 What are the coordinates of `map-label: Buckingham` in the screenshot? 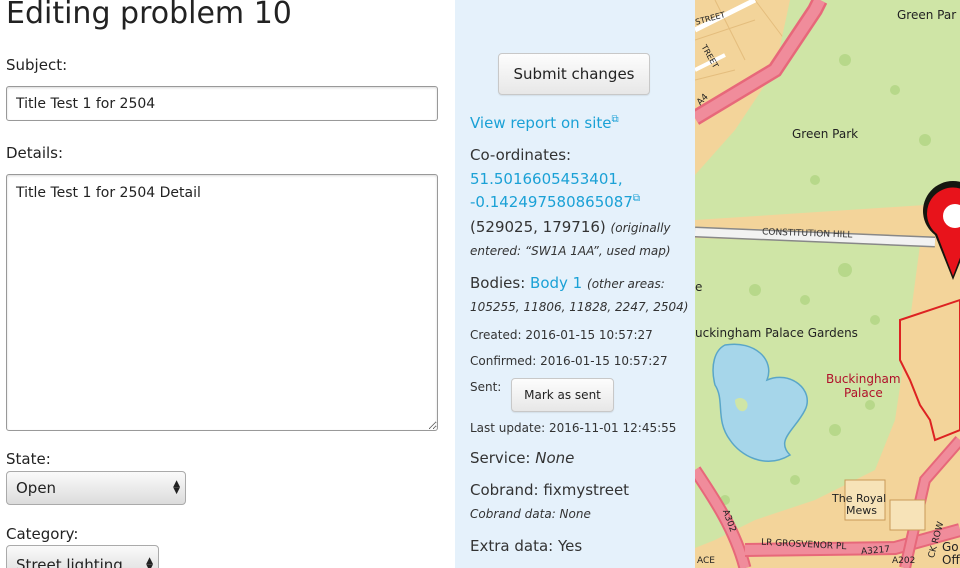 It's located at (863, 379).